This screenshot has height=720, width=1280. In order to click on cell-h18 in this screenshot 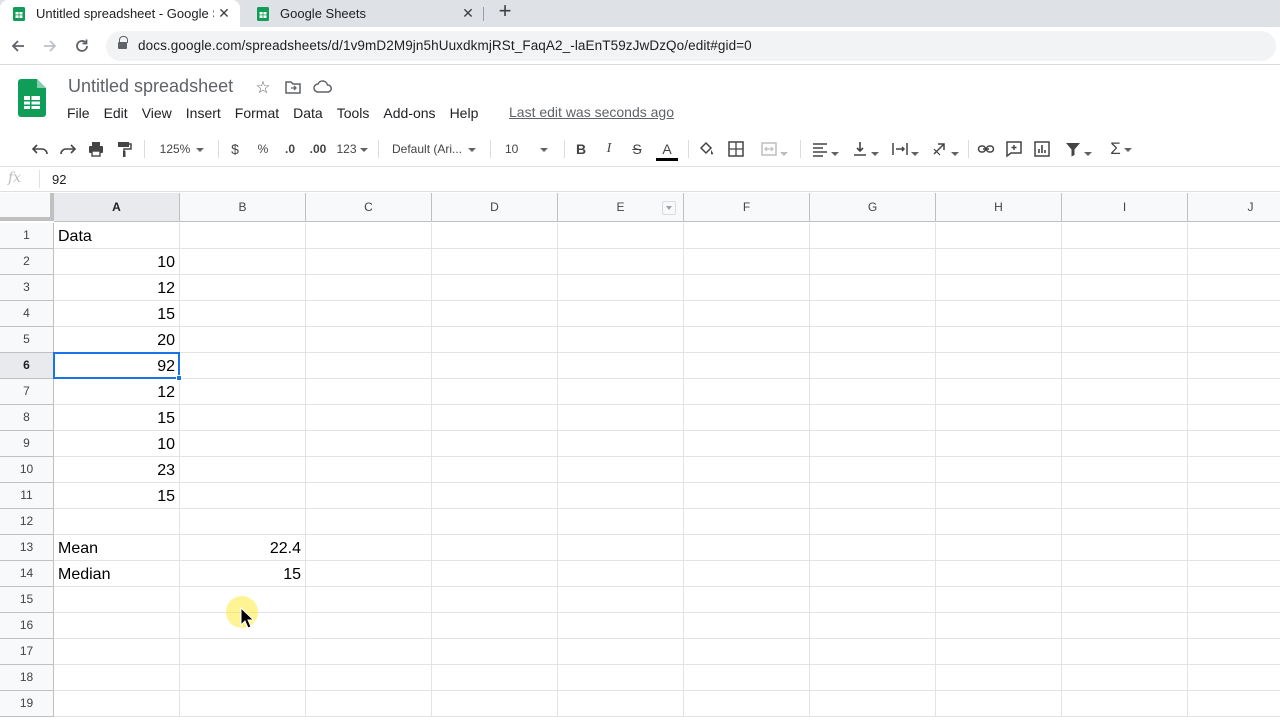, I will do `click(999, 678)`.